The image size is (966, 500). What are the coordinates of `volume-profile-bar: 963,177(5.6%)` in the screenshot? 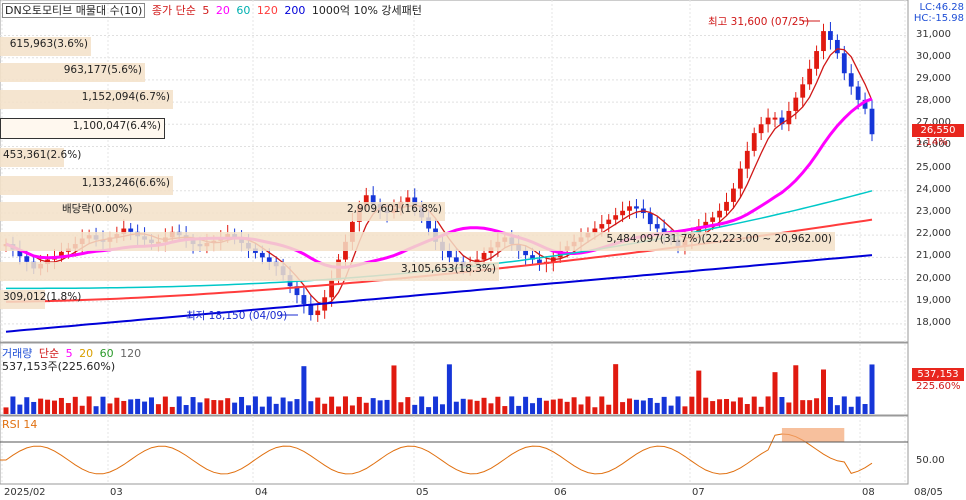 It's located at (72, 72).